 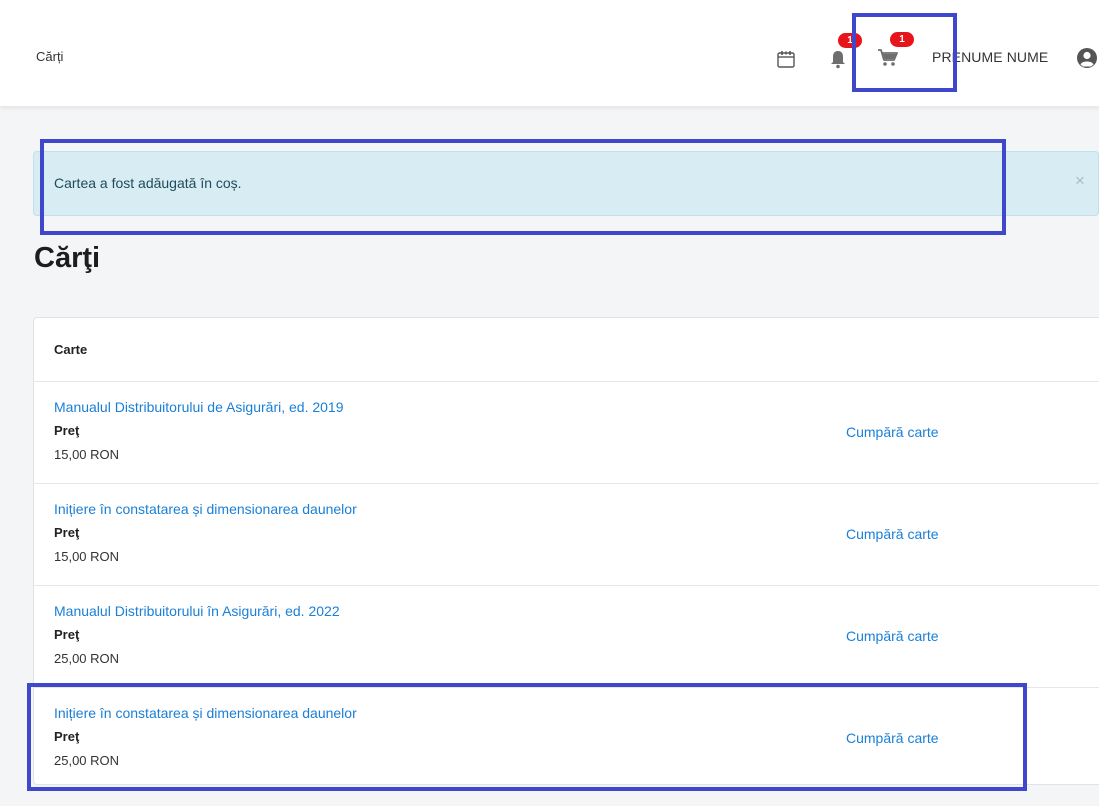 I want to click on notifications-badge: 1, so click(x=850, y=40).